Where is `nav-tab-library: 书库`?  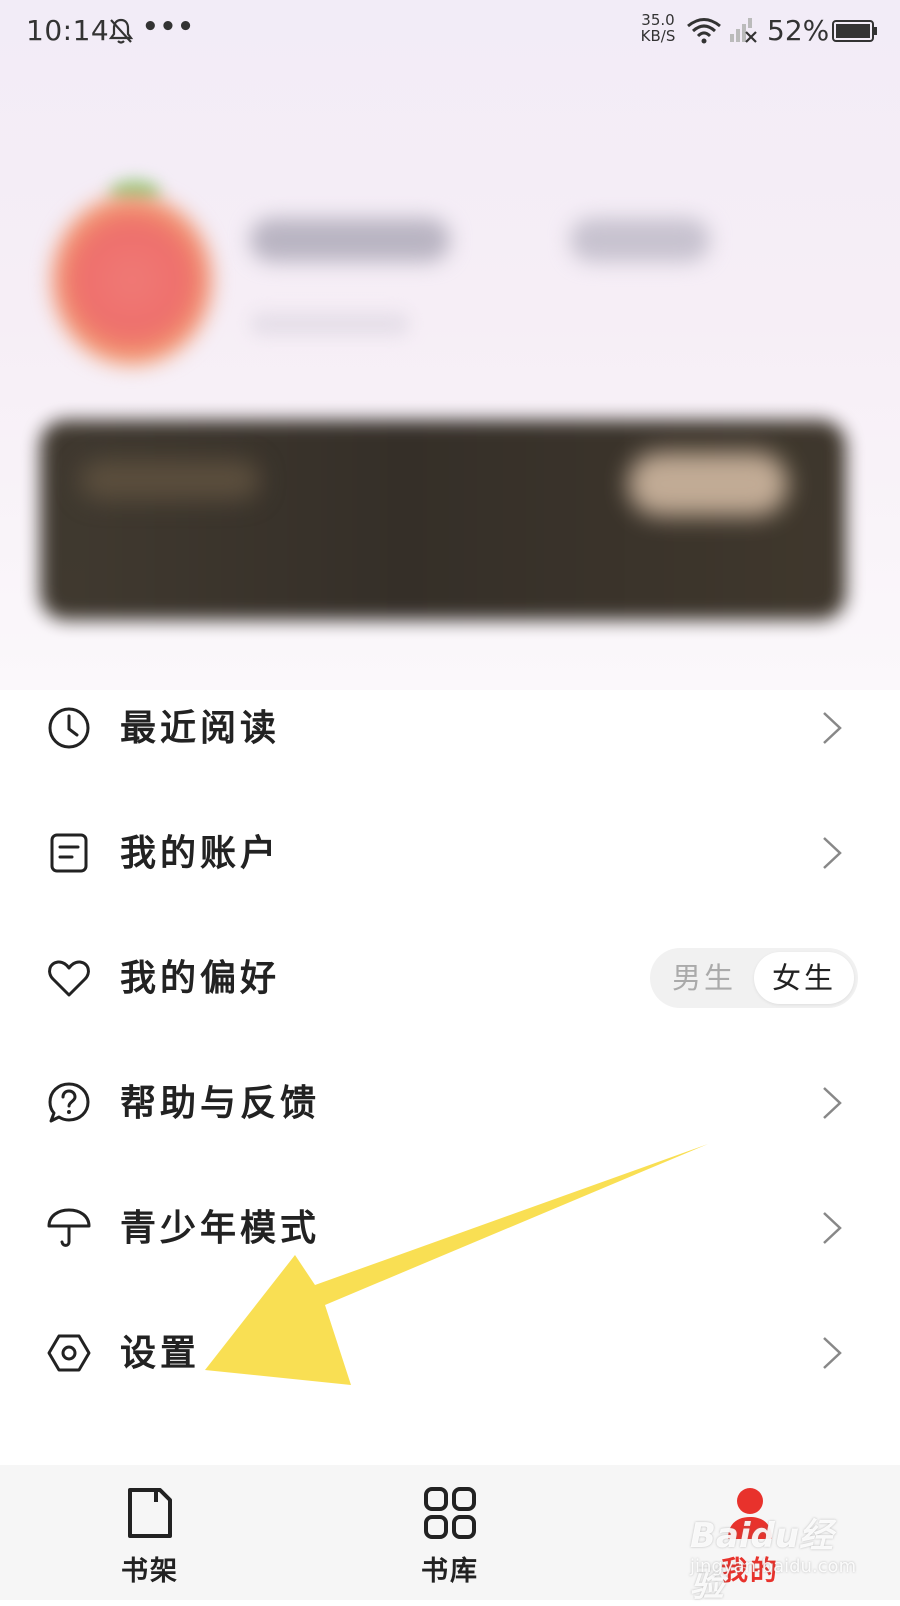 nav-tab-library: 书库 is located at coordinates (450, 1532).